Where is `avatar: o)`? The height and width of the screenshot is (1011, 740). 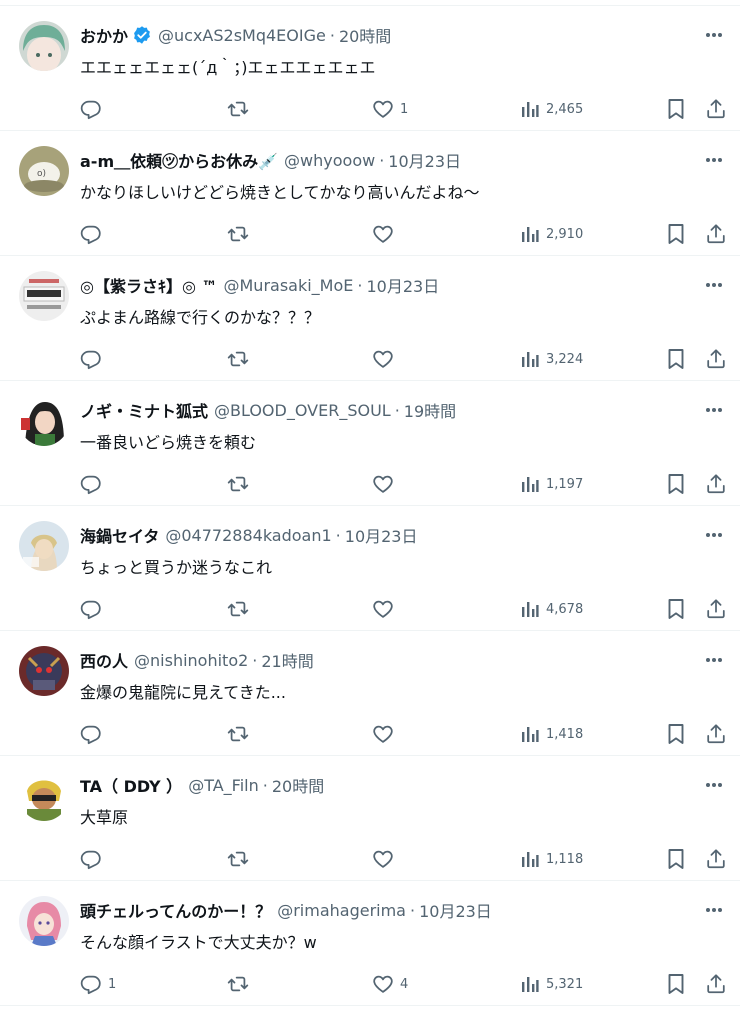
avatar: o) is located at coordinates (44, 171).